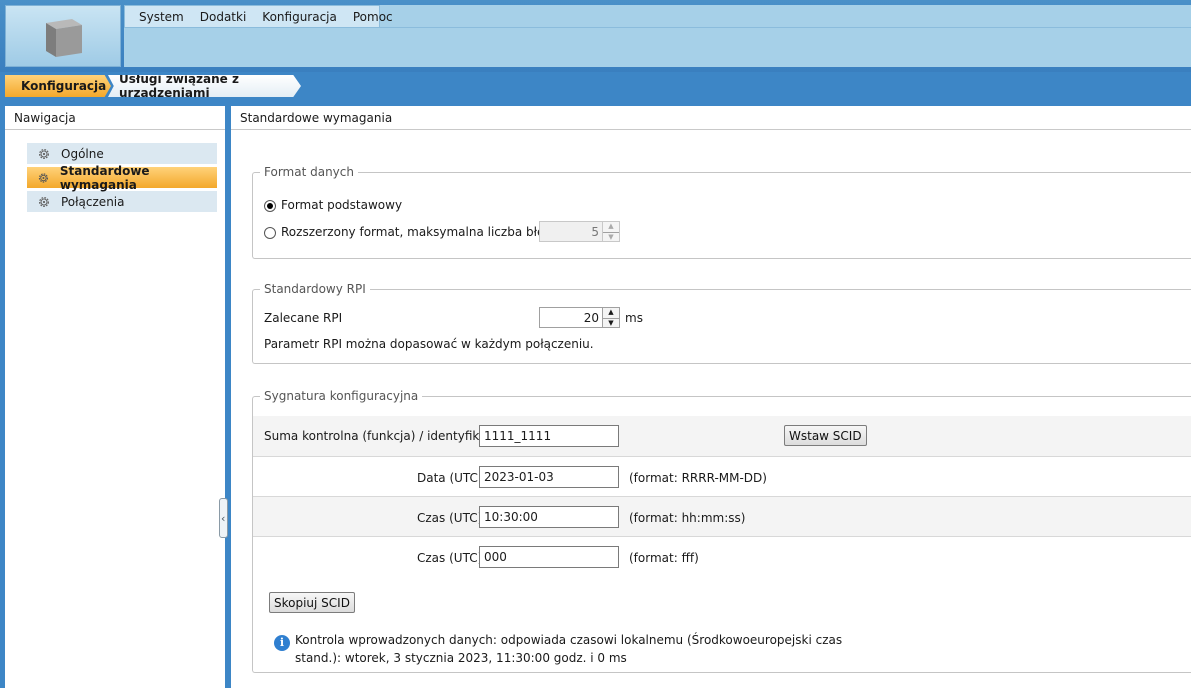 The image size is (1191, 688). What do you see at coordinates (82, 153) in the screenshot?
I see `nav-item-label: Ogólne` at bounding box center [82, 153].